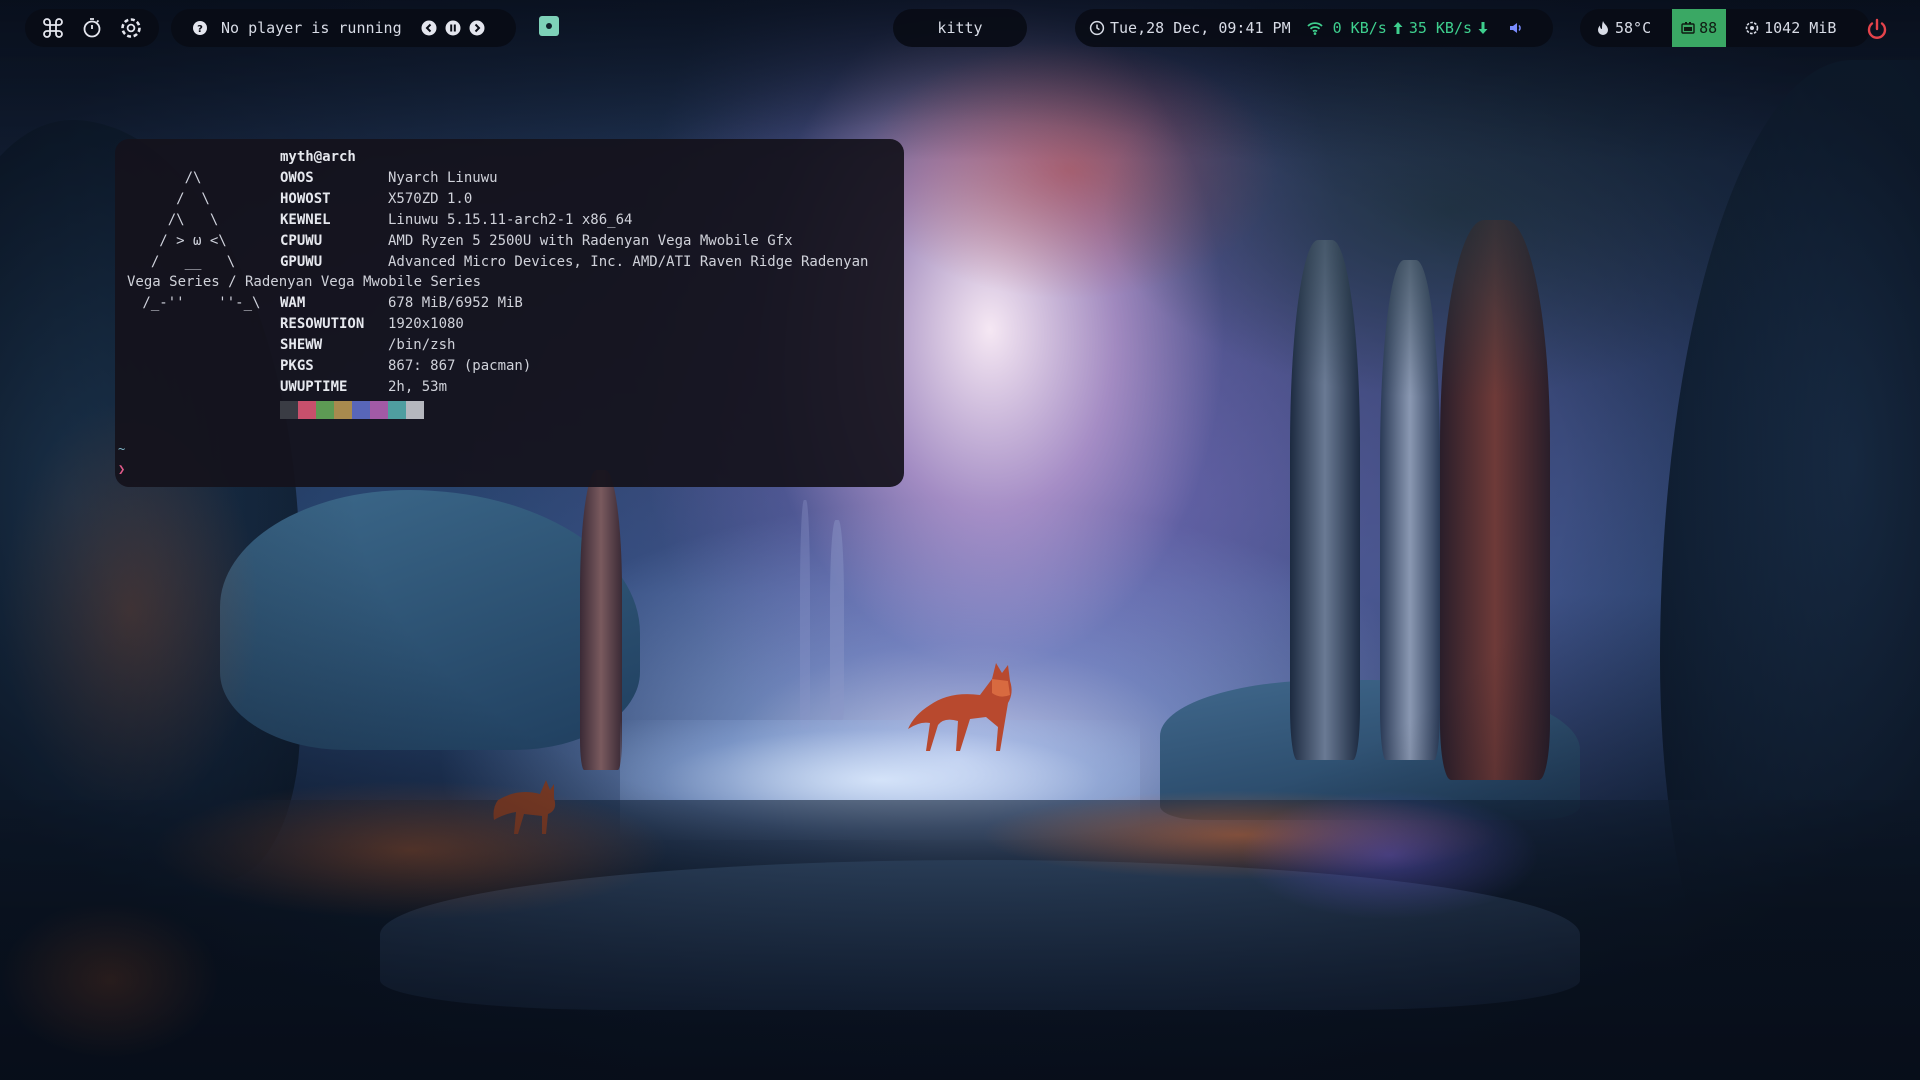 This screenshot has width=1920, height=1080. I want to click on info-value: 1920x1080, so click(426, 324).